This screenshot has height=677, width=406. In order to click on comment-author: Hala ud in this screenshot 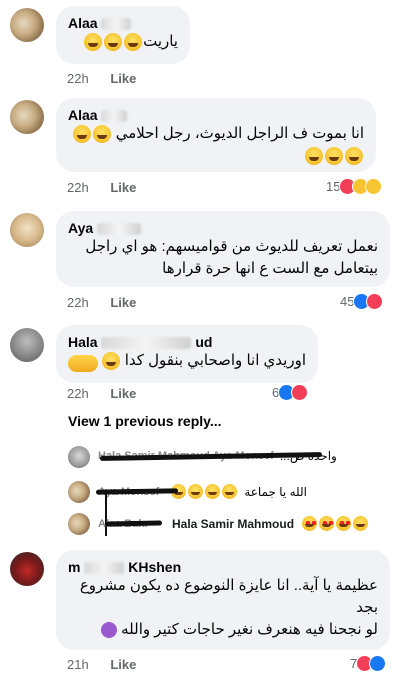, I will do `click(187, 342)`.